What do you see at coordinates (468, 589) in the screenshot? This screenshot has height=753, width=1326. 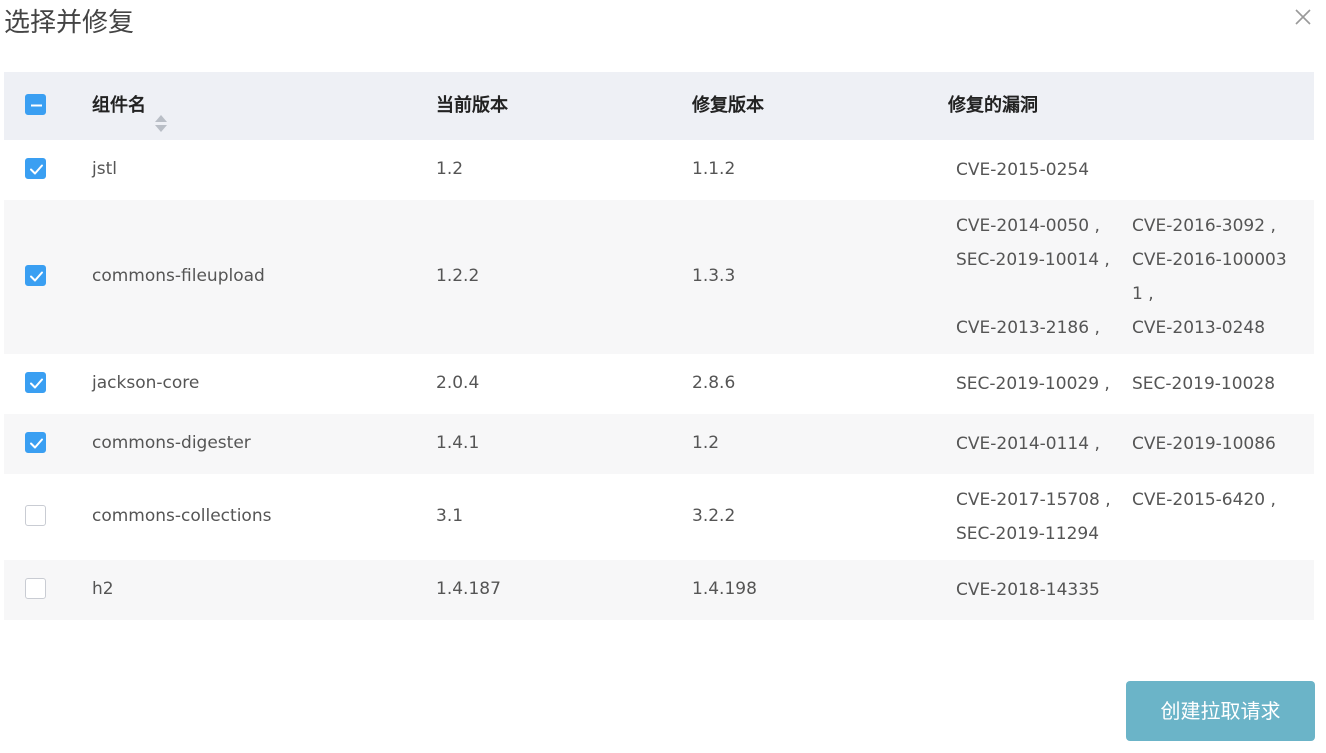 I see `current-version: 1.4.187` at bounding box center [468, 589].